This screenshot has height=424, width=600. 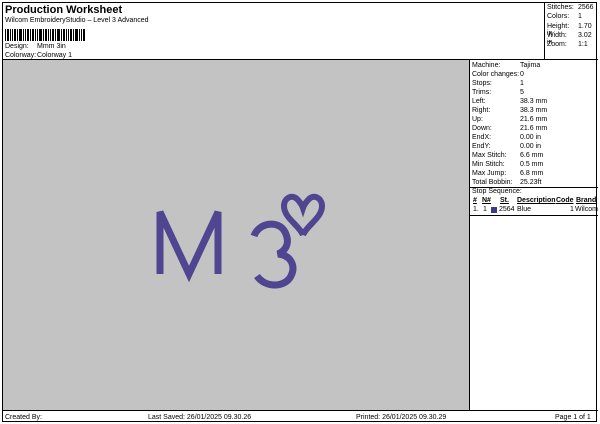 I want to click on info-right: Right: 38.3 mm, so click(x=510, y=110).